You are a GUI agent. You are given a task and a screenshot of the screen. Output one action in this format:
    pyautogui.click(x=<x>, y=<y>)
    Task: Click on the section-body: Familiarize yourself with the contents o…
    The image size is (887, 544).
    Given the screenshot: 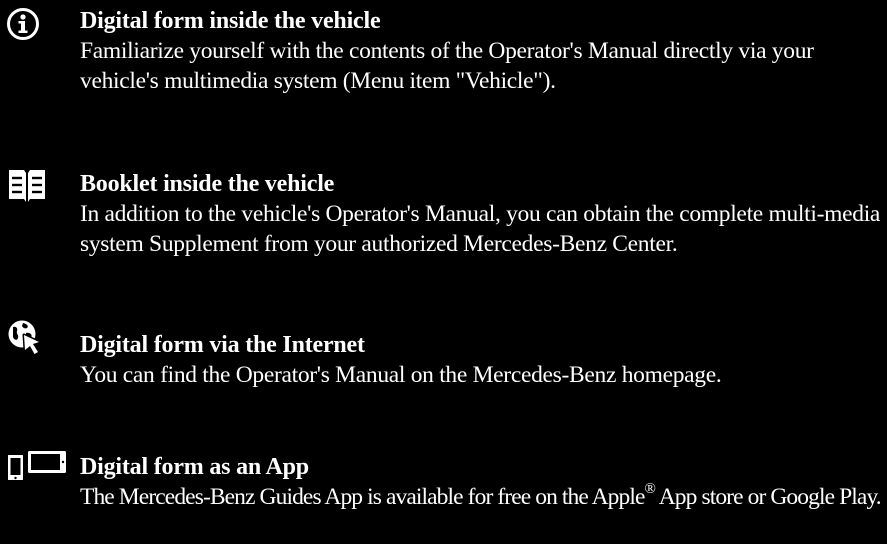 What is the action you would take?
    pyautogui.click(x=447, y=66)
    